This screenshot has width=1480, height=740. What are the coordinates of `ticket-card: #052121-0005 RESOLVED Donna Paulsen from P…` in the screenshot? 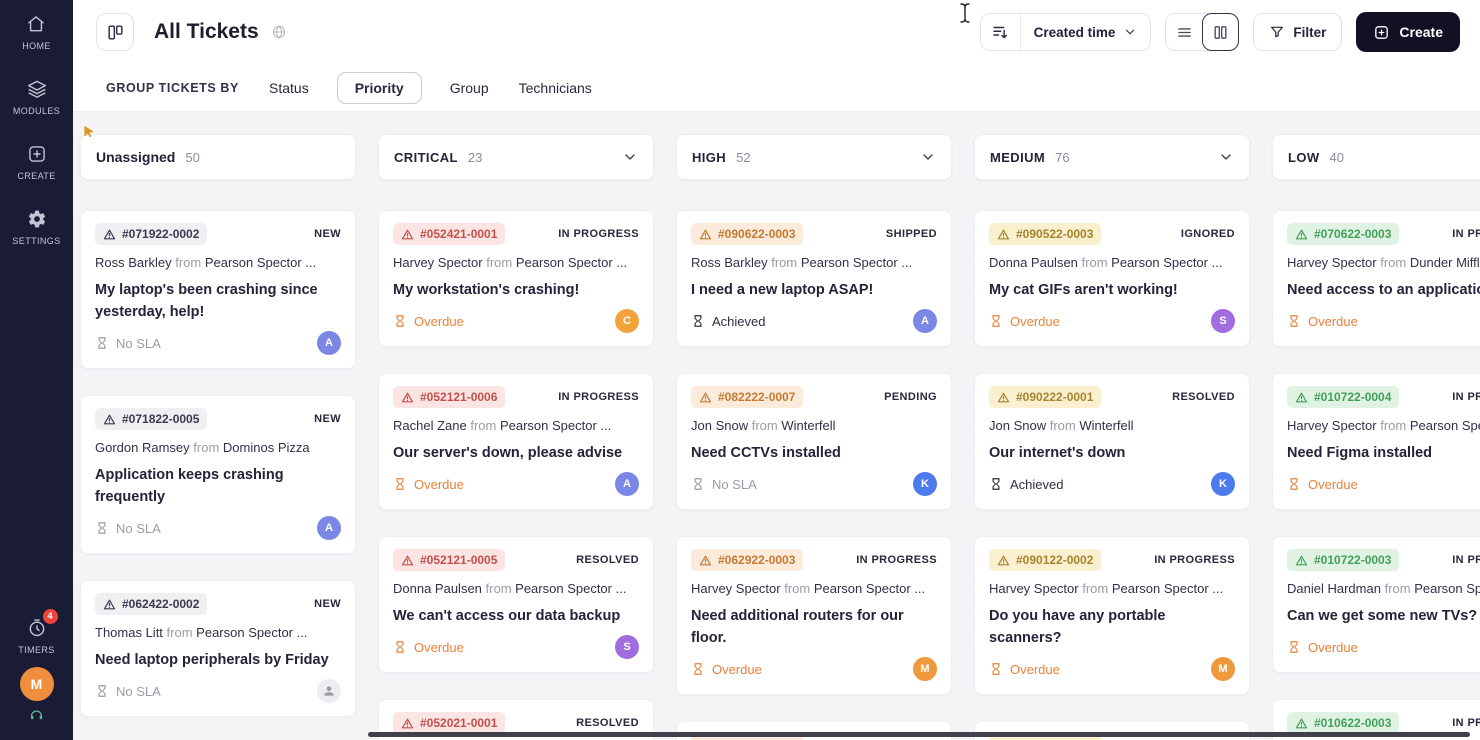 It's located at (516, 604).